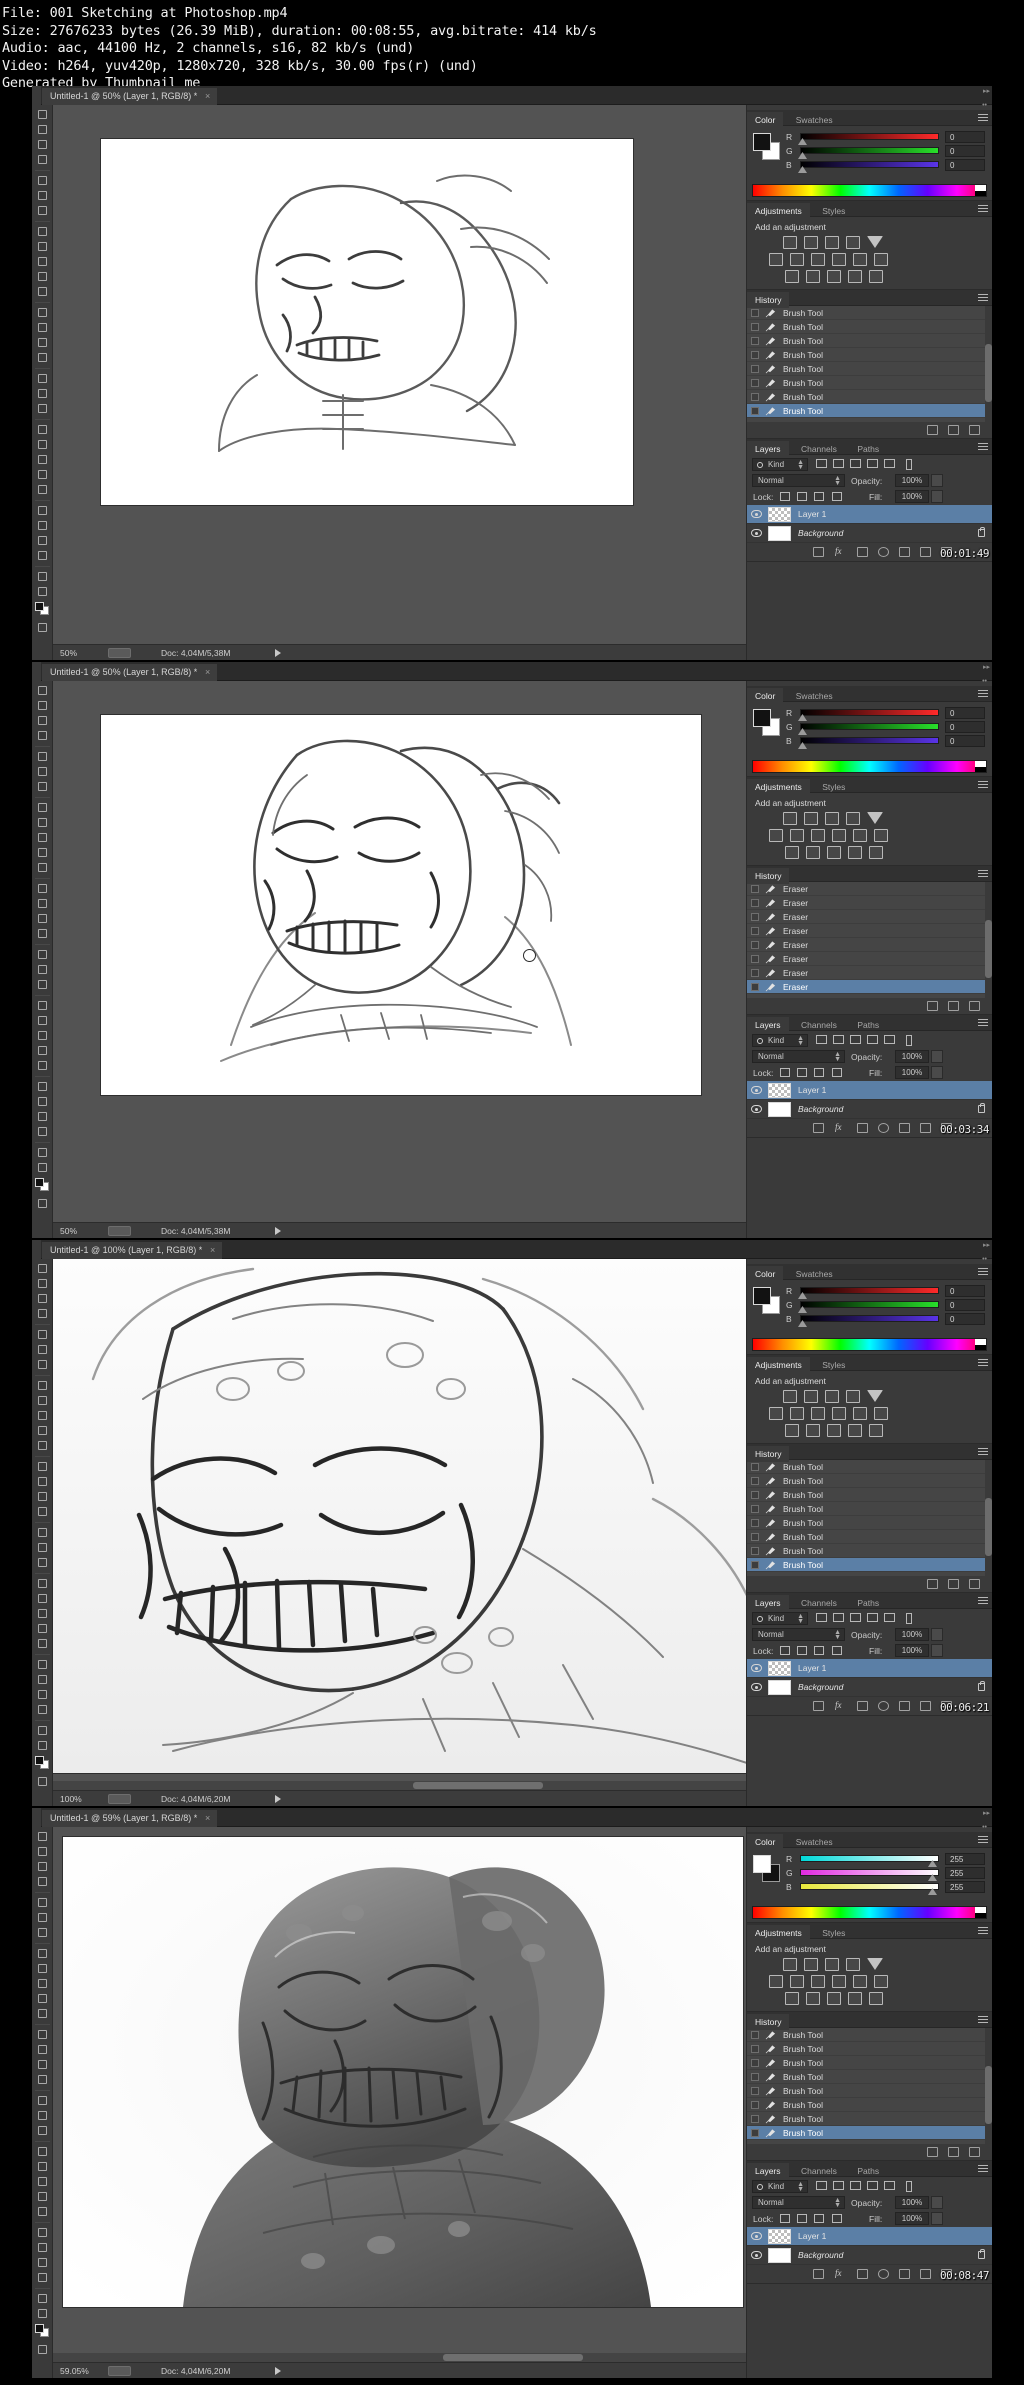  I want to click on foreground-background-swatch, so click(42, 609).